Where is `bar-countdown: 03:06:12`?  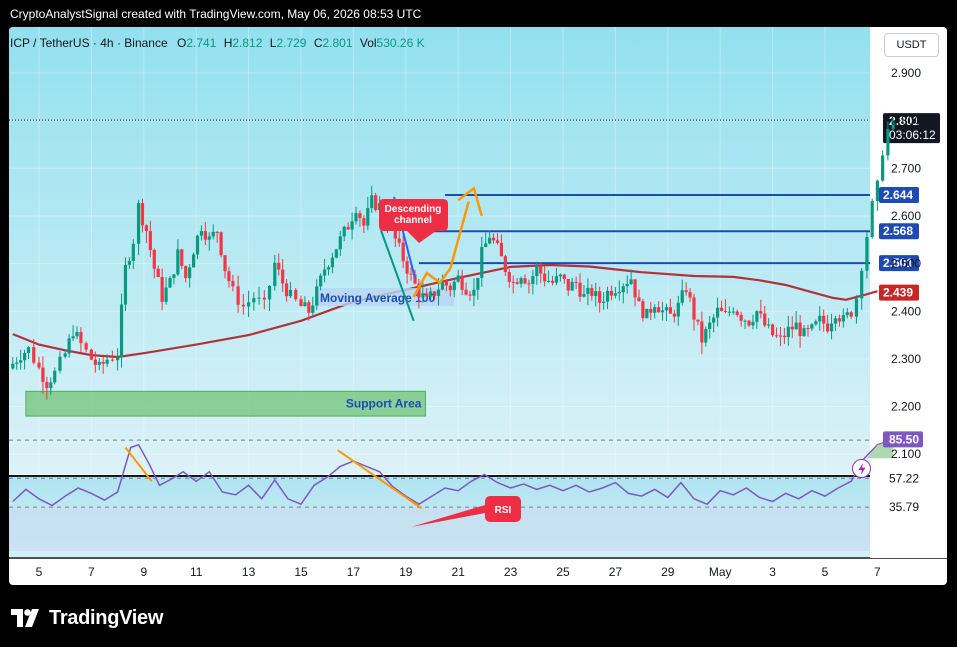 bar-countdown: 03:06:12 is located at coordinates (912, 135).